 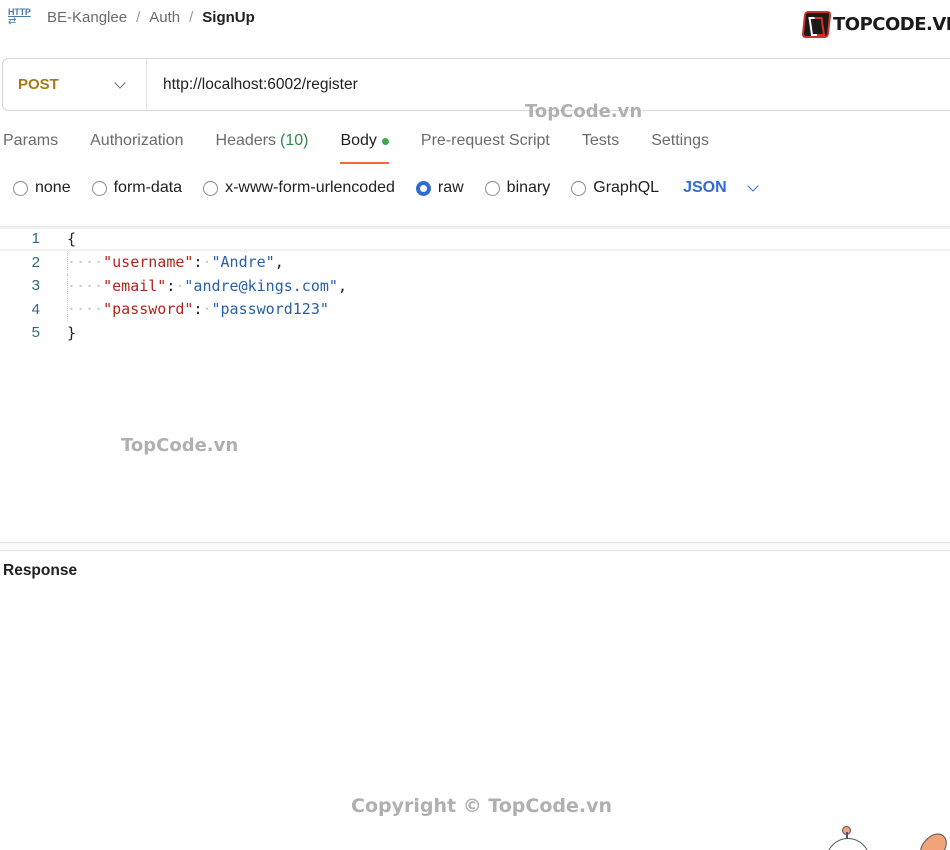 What do you see at coordinates (294, 140) in the screenshot?
I see `headers-count: (10)` at bounding box center [294, 140].